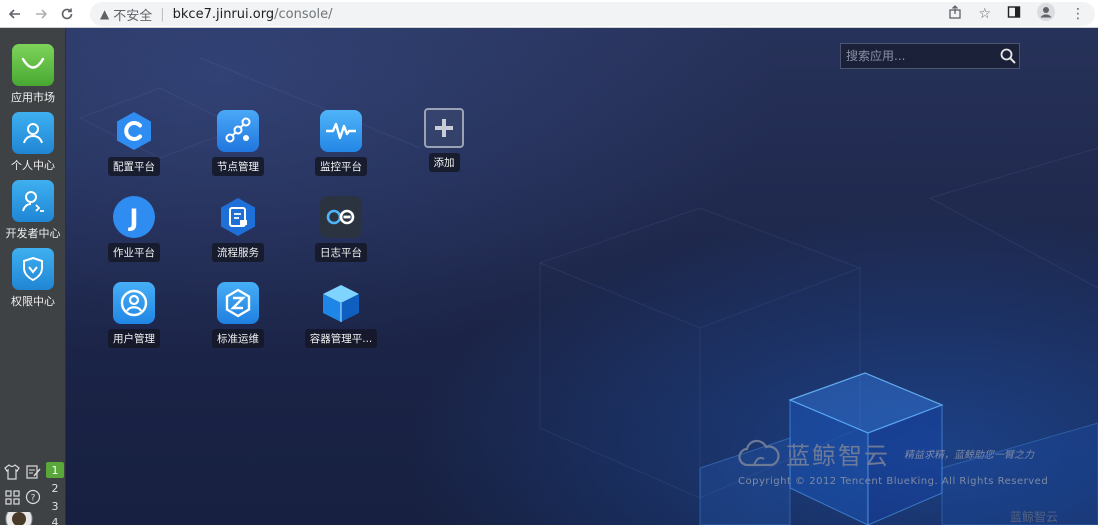  I want to click on node-management-icon, so click(238, 131).